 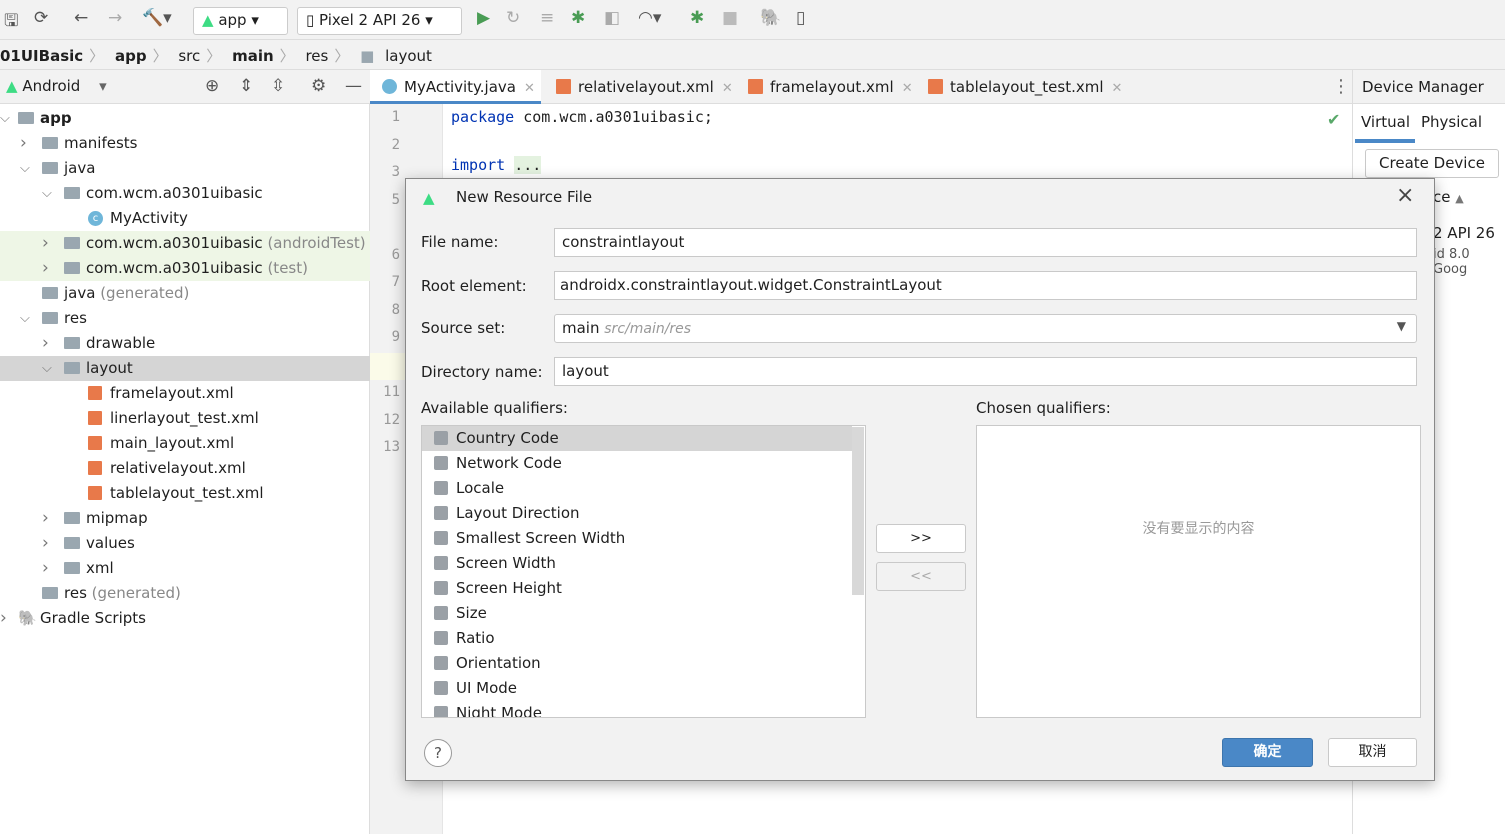 What do you see at coordinates (1267, 752) in the screenshot?
I see `ok-button: 确定` at bounding box center [1267, 752].